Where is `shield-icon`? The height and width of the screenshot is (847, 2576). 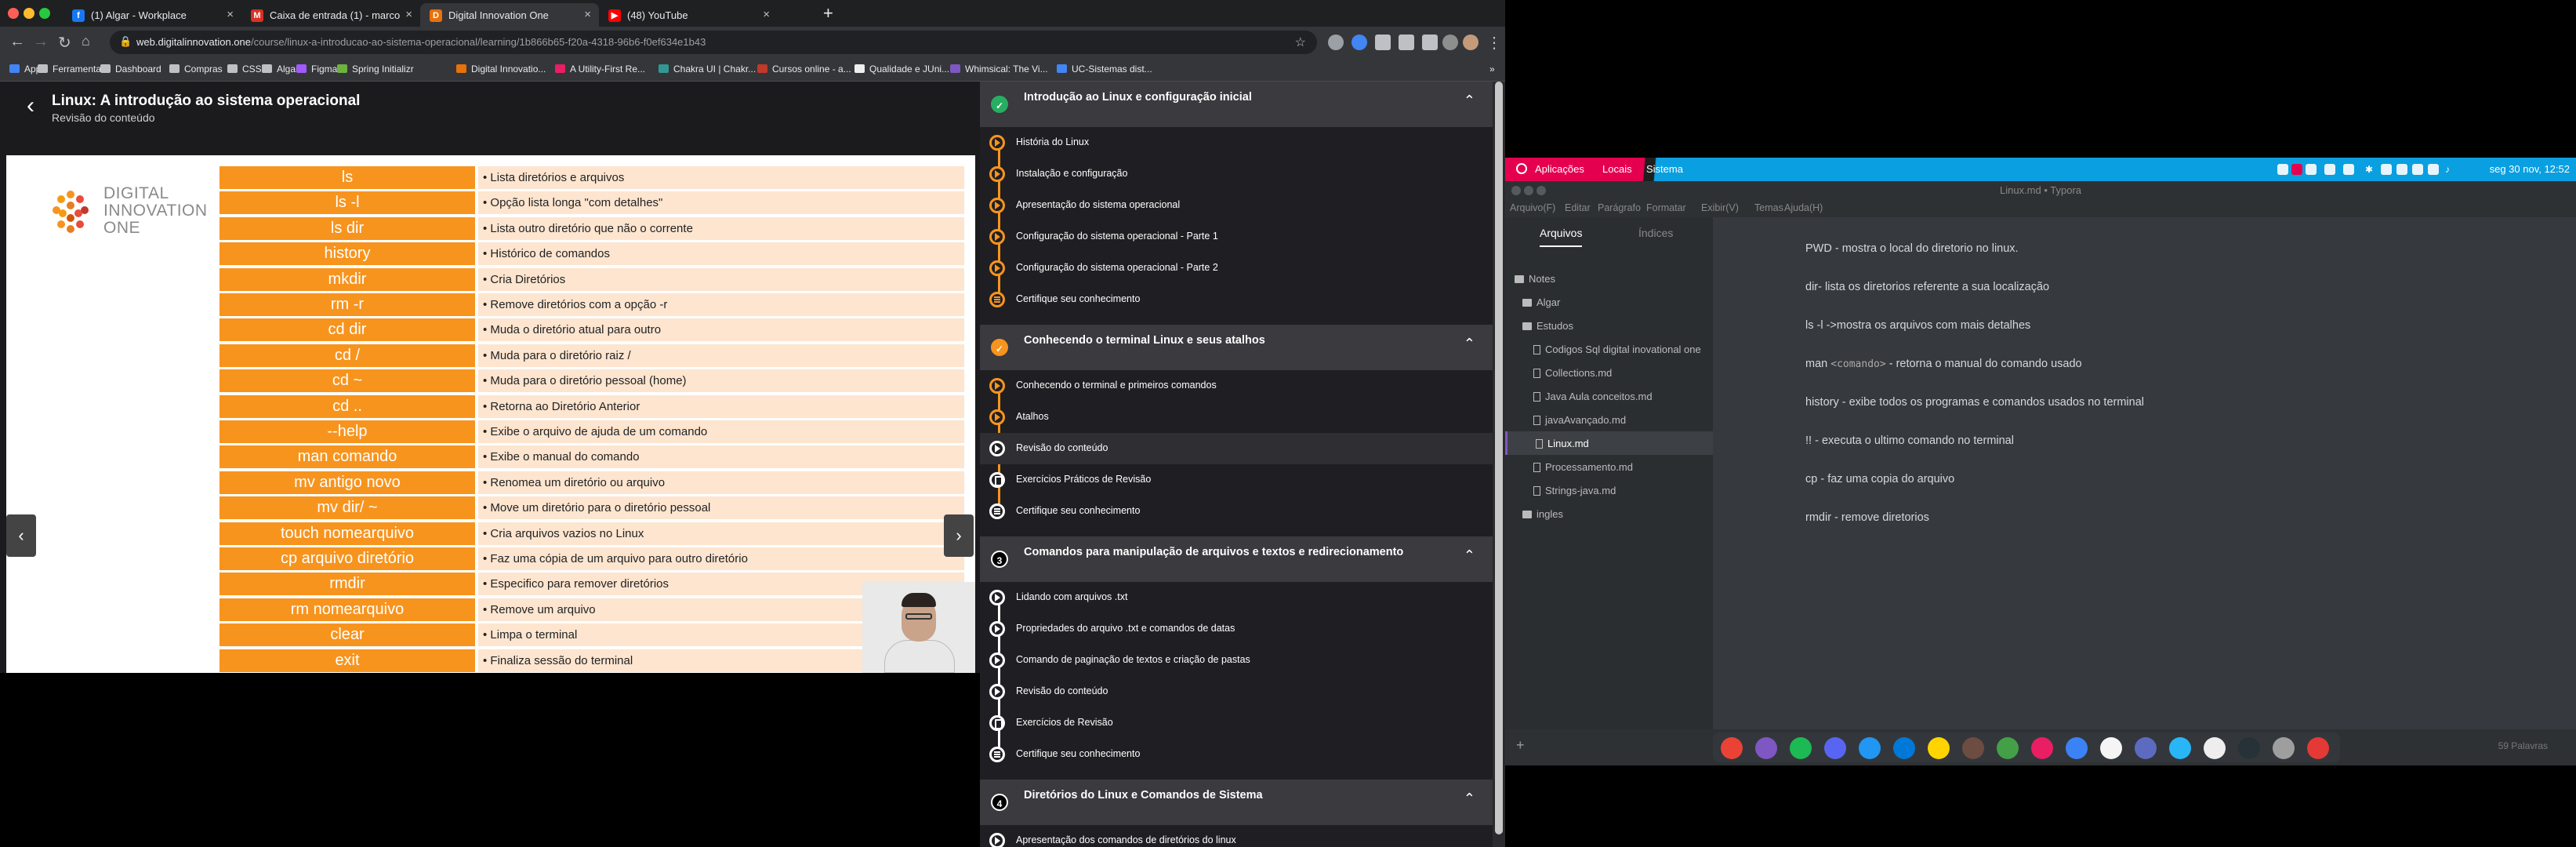
shield-icon is located at coordinates (2418, 169).